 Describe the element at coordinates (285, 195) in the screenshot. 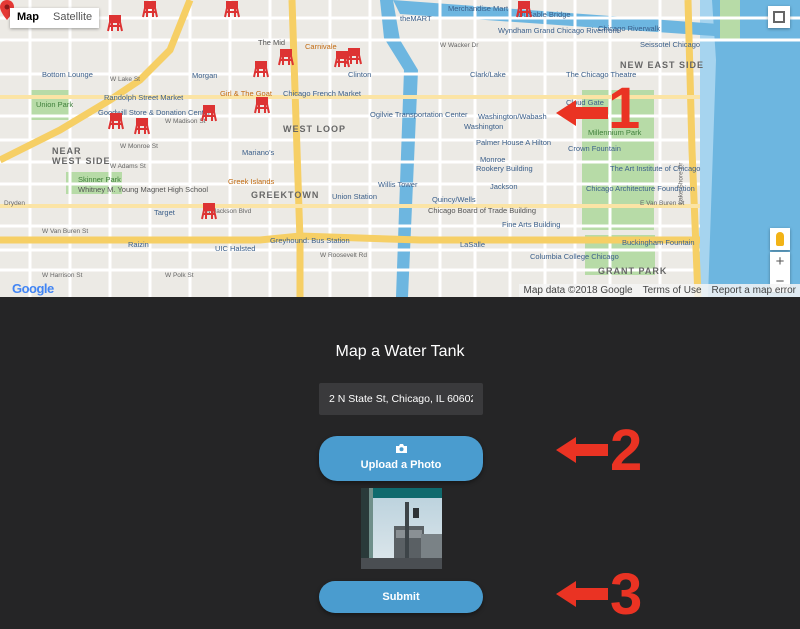

I see `neighborhood-label: GREEKTOWN` at that location.